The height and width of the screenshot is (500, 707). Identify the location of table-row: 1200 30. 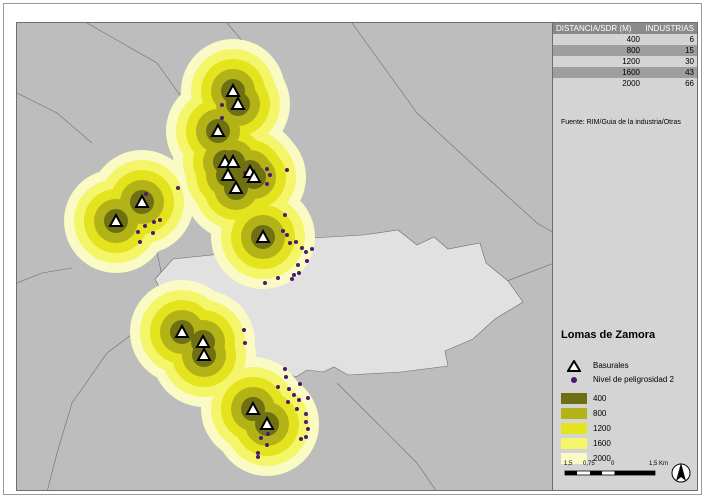
(625, 61).